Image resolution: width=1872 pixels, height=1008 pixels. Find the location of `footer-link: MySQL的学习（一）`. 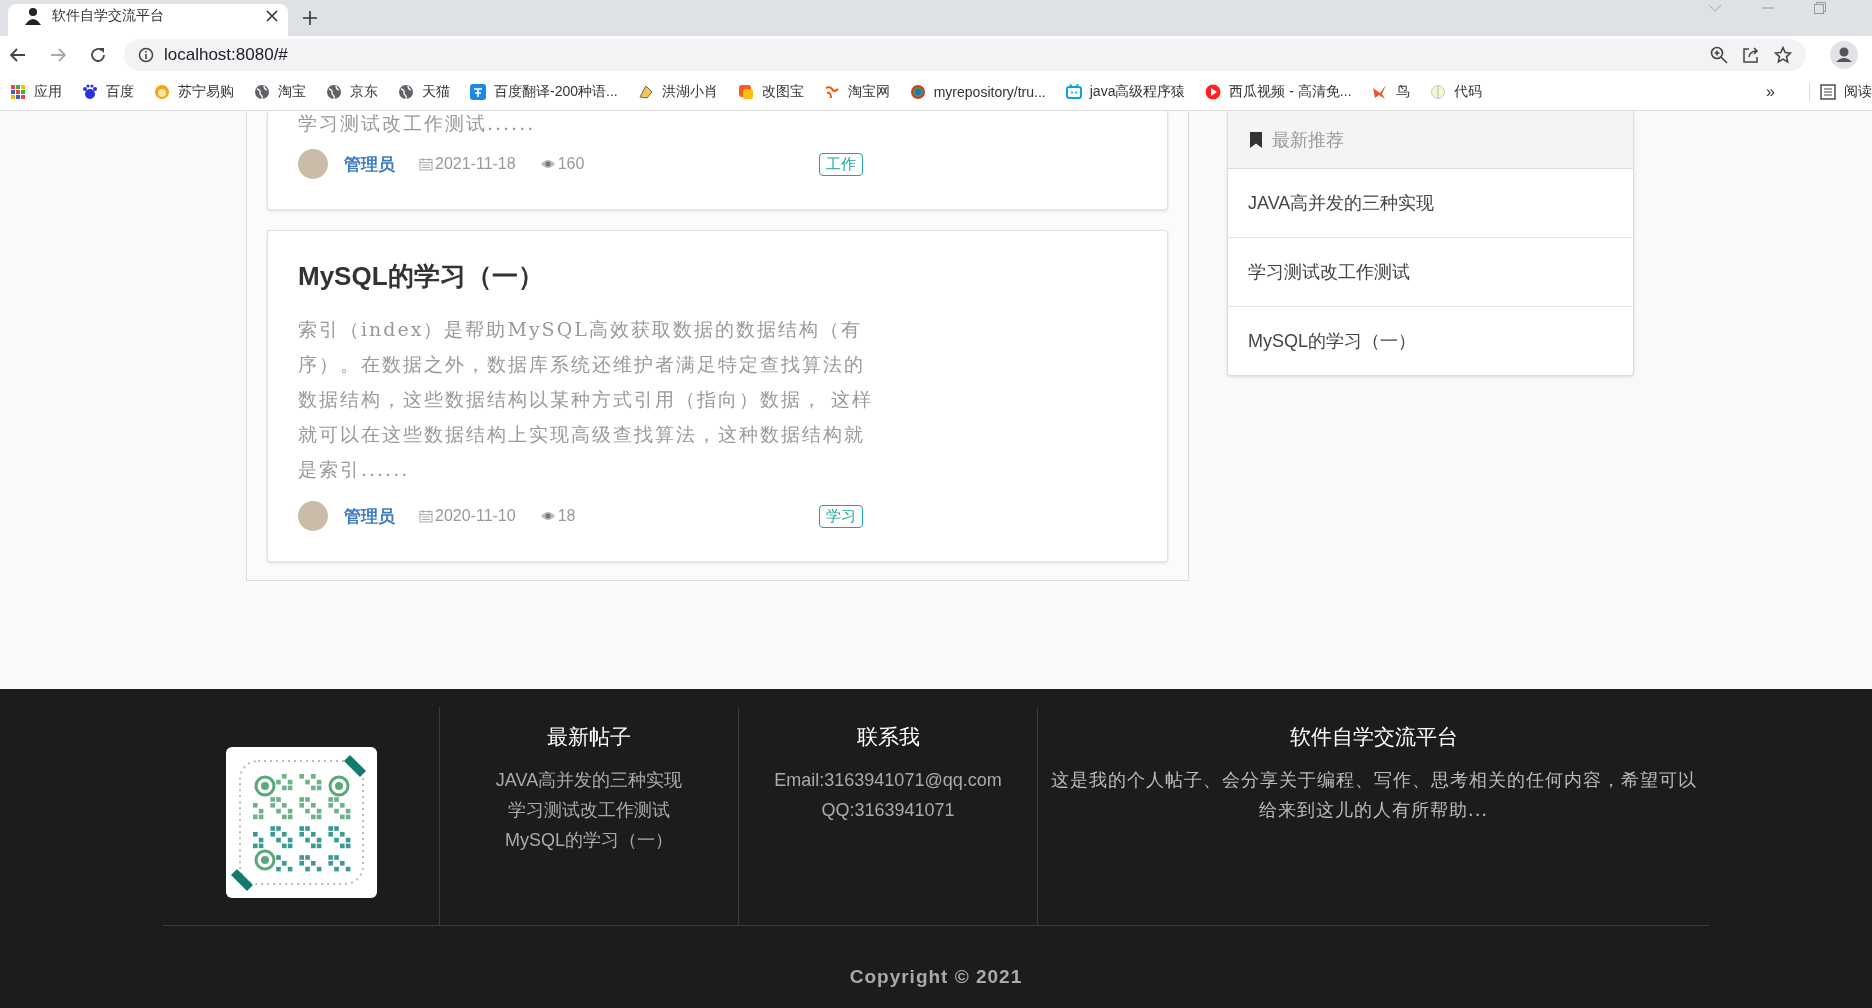

footer-link: MySQL的学习（一） is located at coordinates (589, 840).